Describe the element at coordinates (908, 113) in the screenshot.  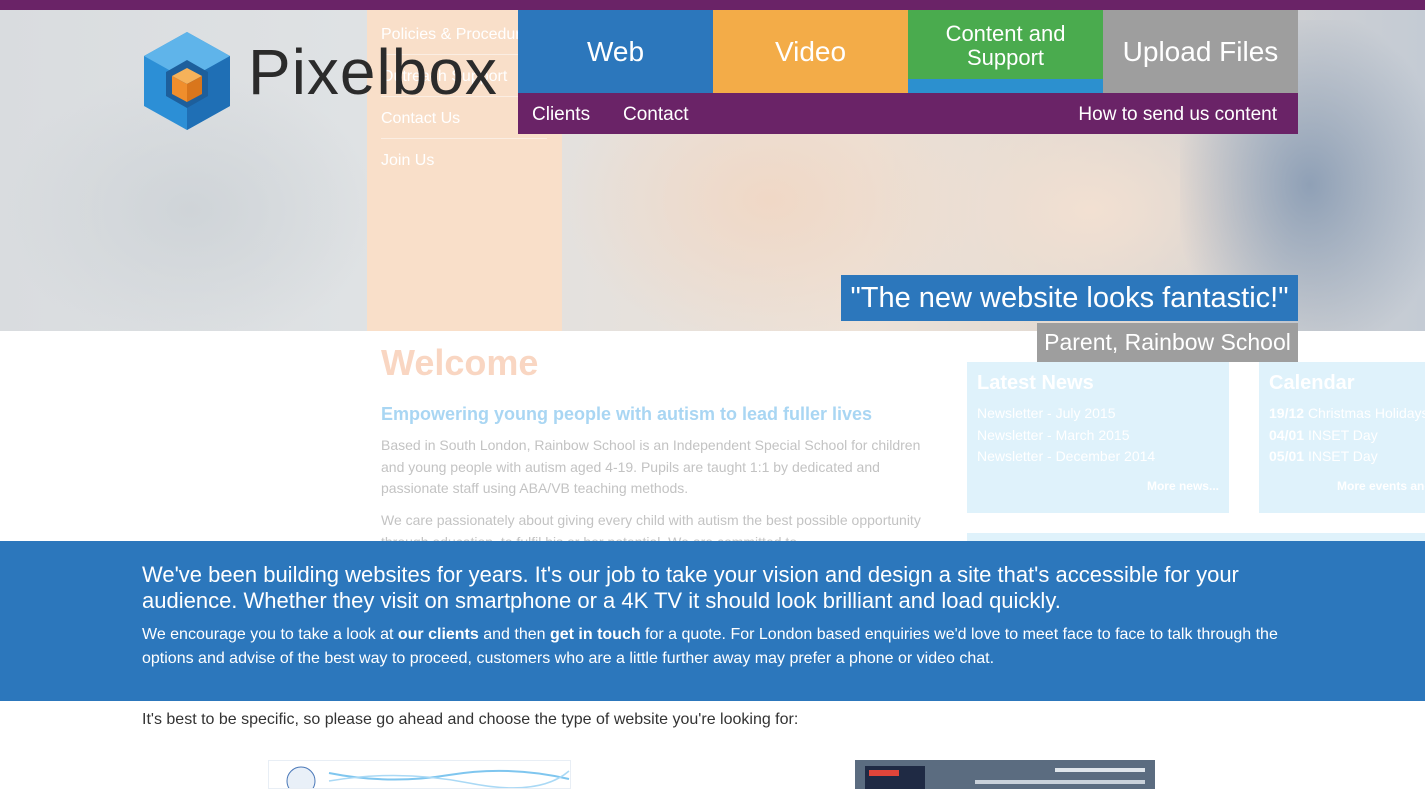
I see `sub-nav: Clients Contact How to send us content` at that location.